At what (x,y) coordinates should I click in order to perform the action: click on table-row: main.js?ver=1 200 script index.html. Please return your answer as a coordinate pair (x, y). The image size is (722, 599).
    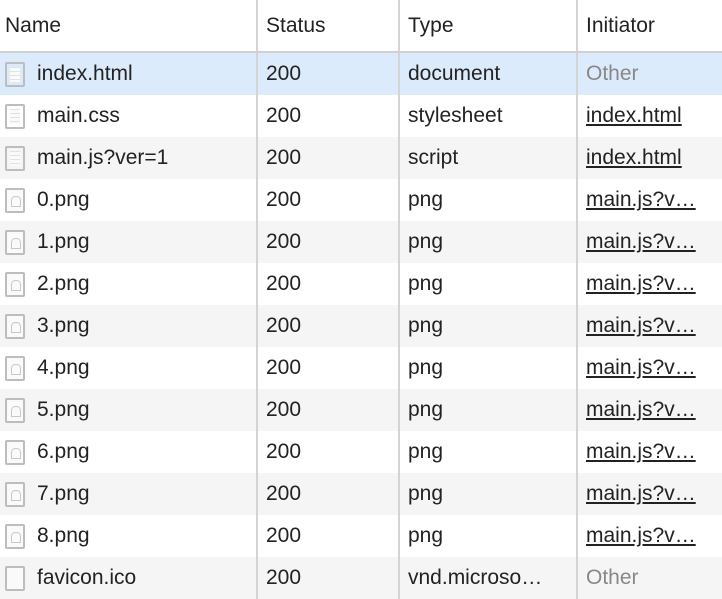
    Looking at the image, I should click on (361, 158).